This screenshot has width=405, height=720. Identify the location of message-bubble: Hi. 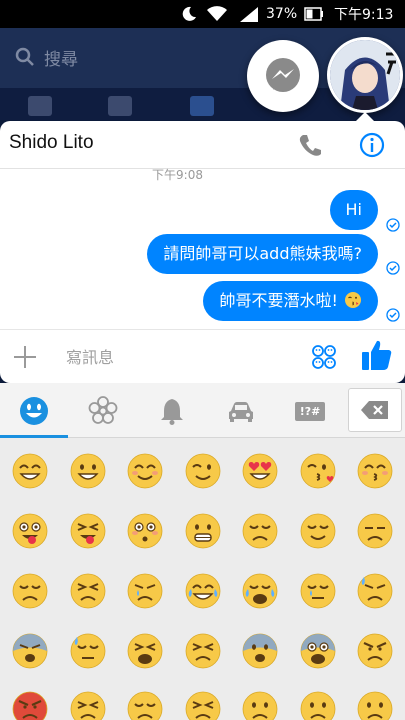
(353, 210).